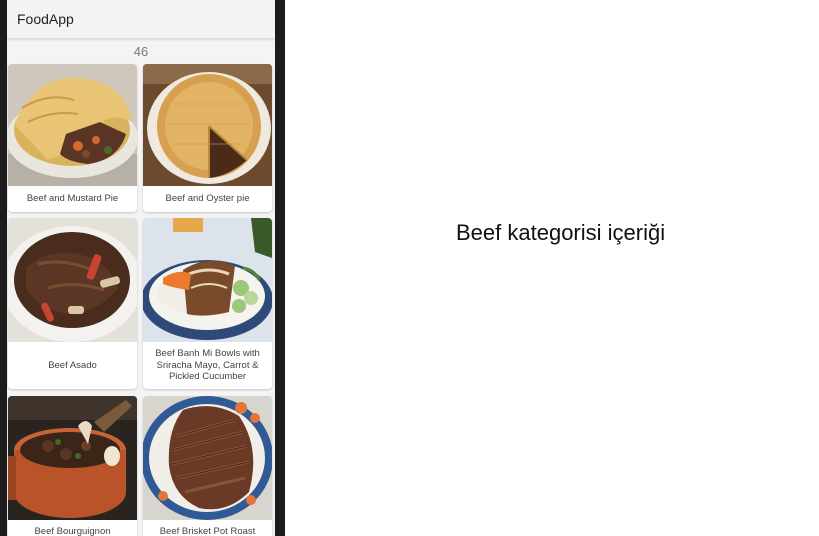 This screenshot has width=819, height=536. I want to click on meal-card: Beef and Mustard Pie, so click(72, 138).